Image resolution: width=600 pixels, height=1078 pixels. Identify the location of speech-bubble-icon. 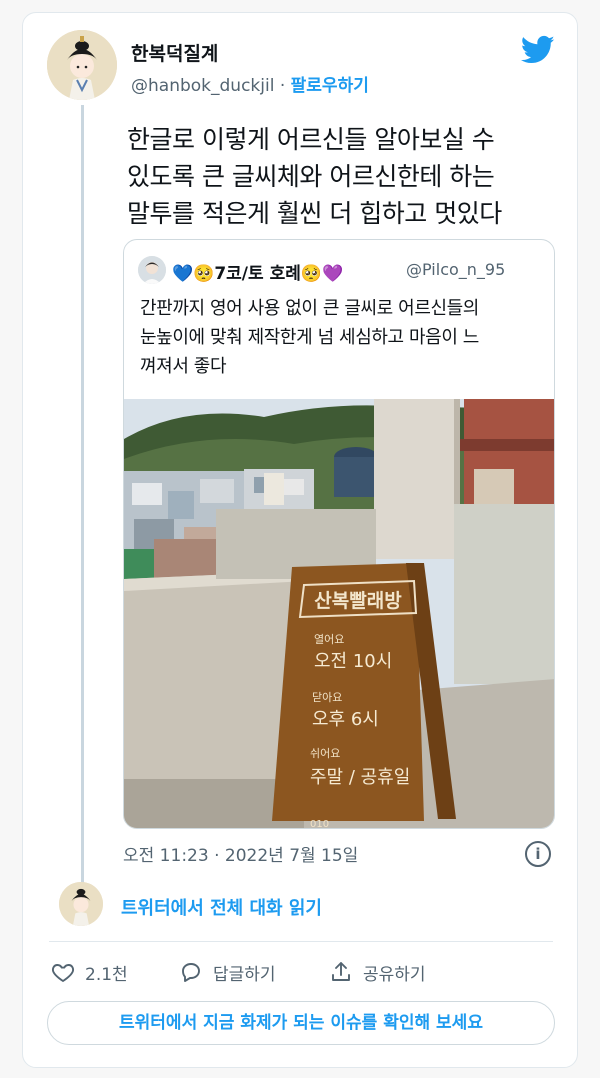
(191, 972).